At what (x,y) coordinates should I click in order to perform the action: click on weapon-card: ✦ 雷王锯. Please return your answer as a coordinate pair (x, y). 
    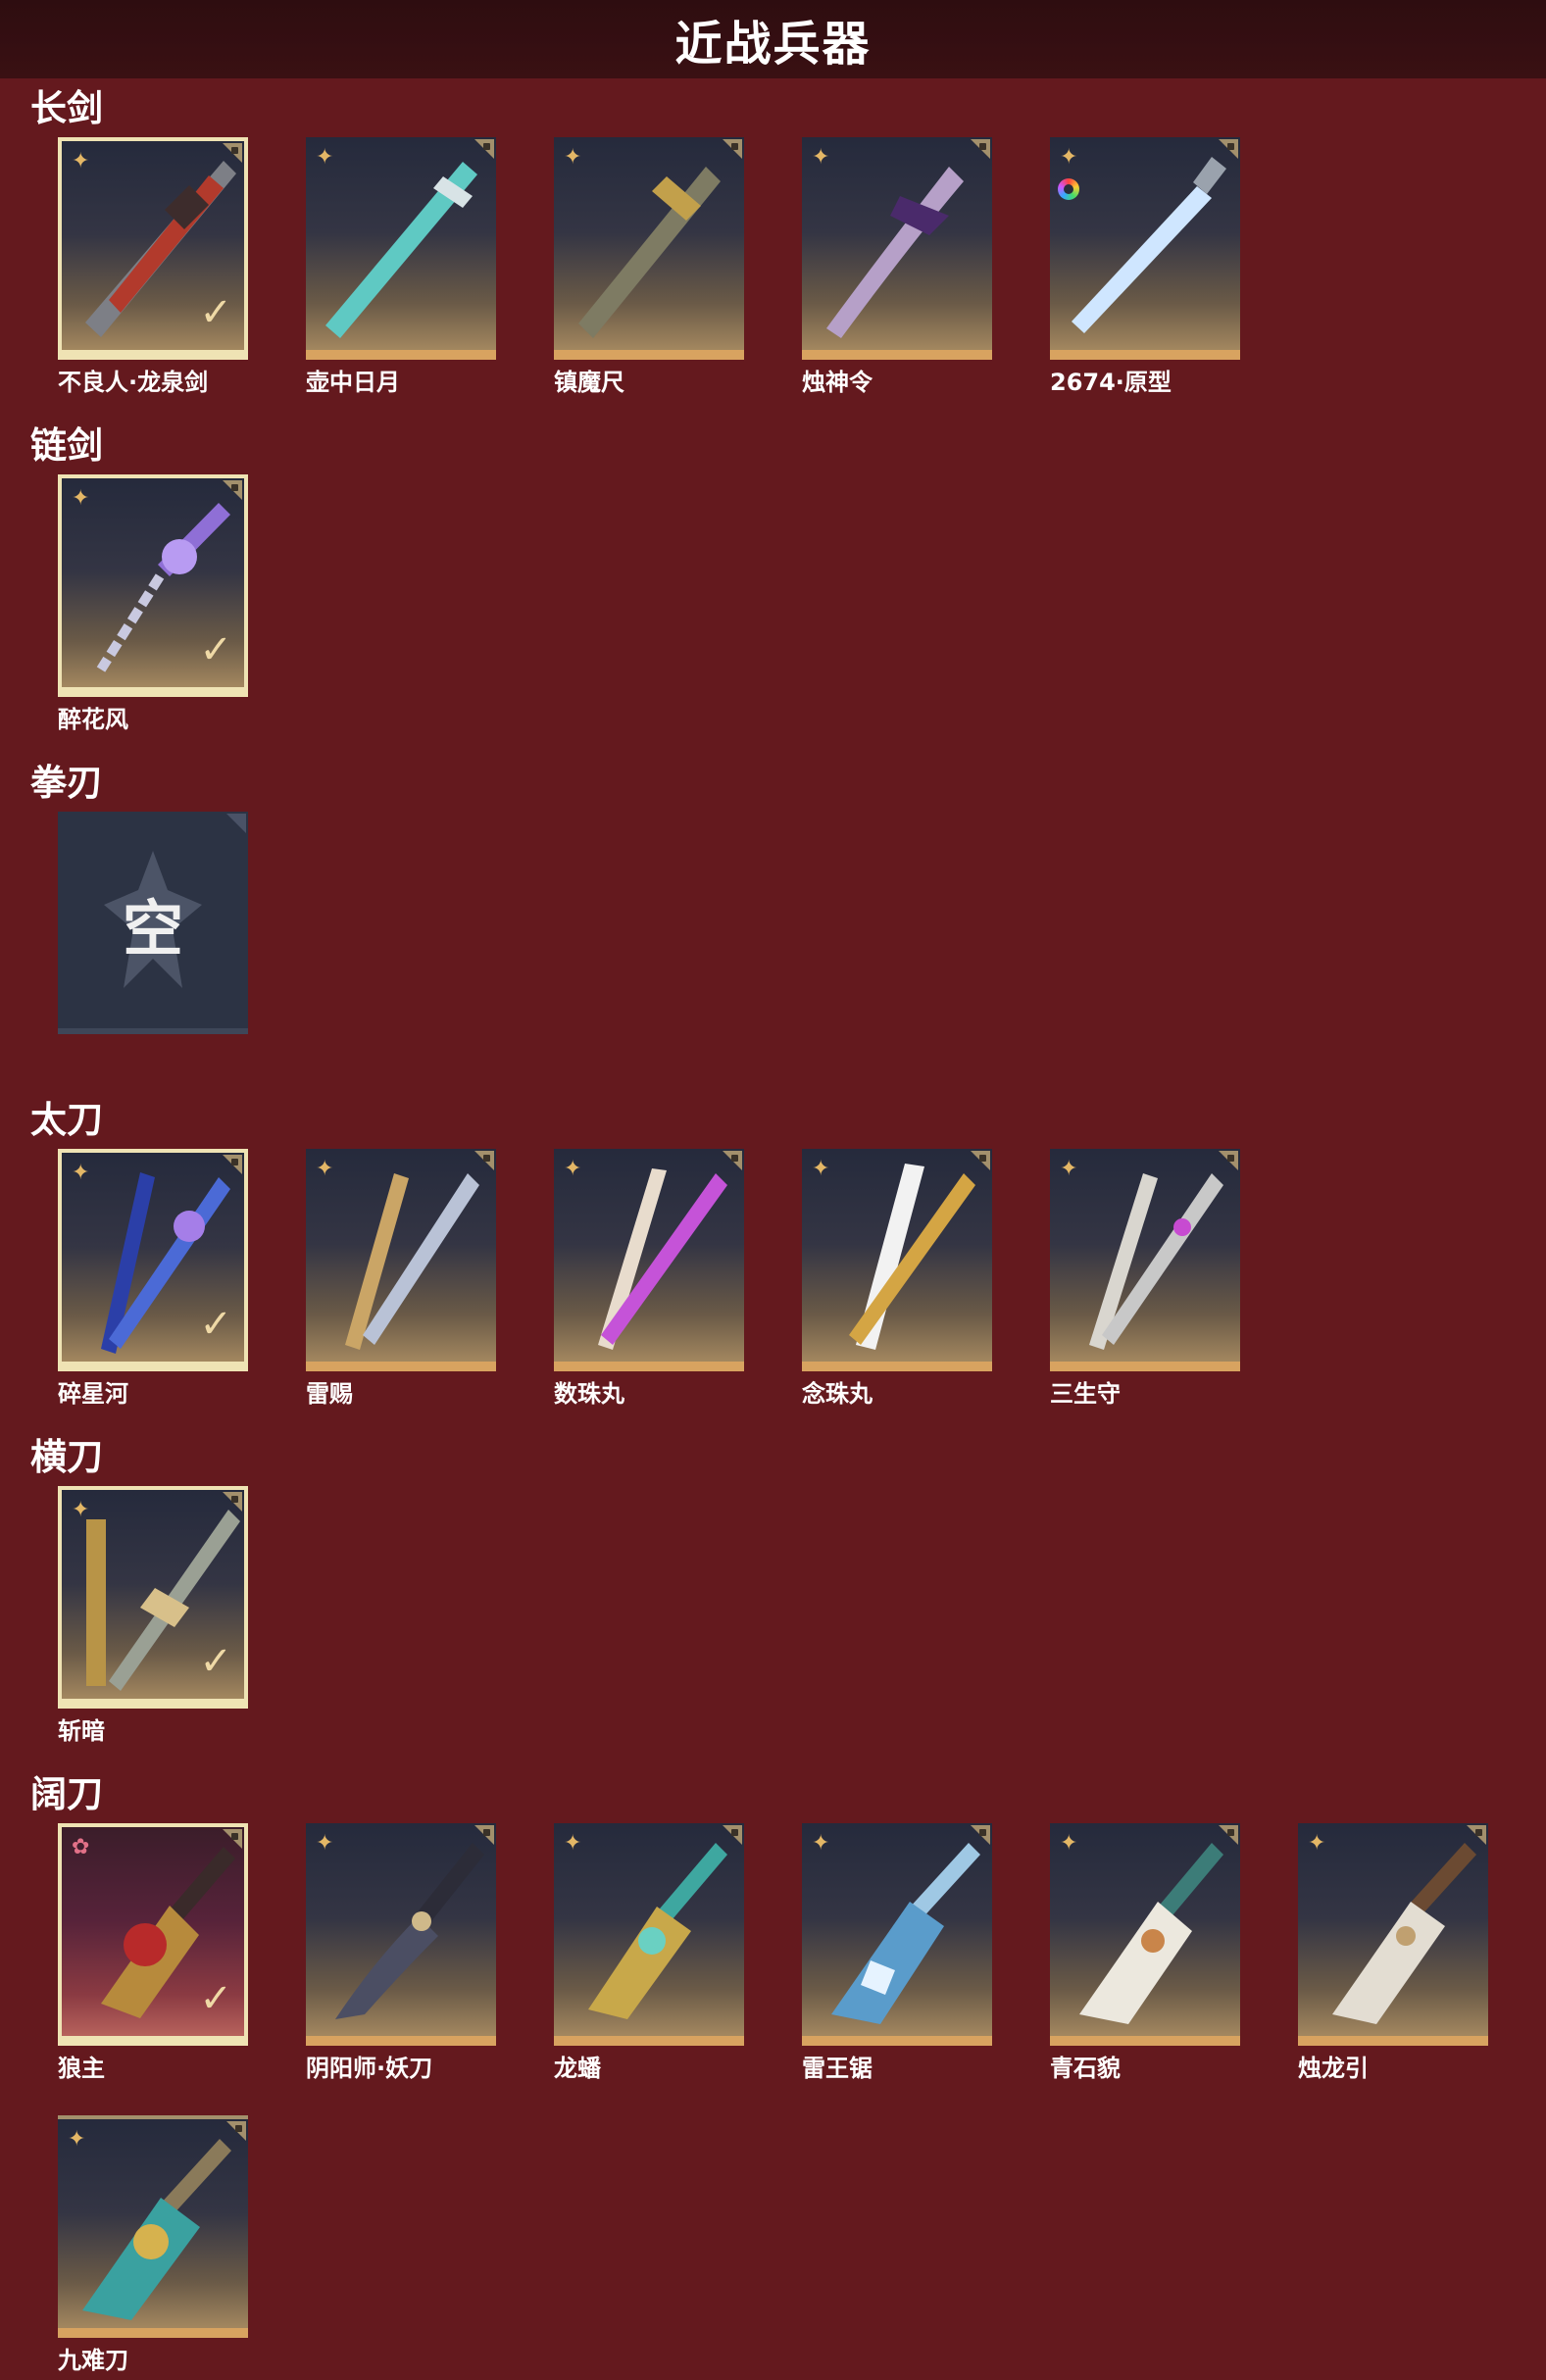
    Looking at the image, I should click on (897, 1952).